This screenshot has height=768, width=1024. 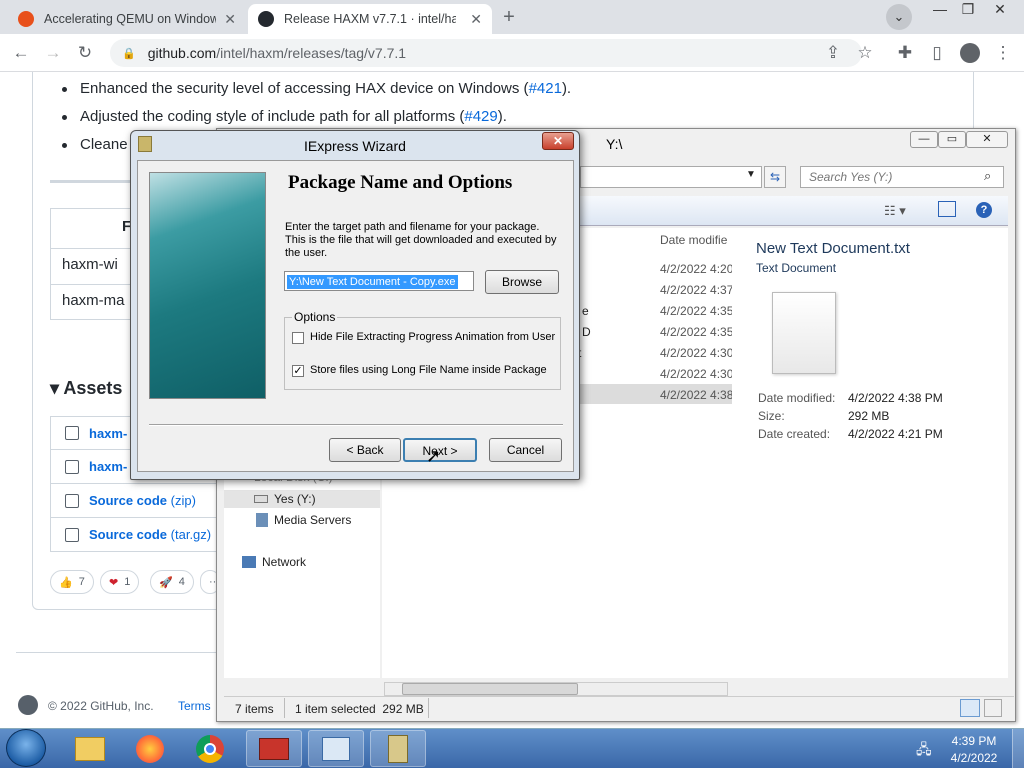 What do you see at coordinates (833, 248) in the screenshot?
I see `details-filename: New Text Document.txt` at bounding box center [833, 248].